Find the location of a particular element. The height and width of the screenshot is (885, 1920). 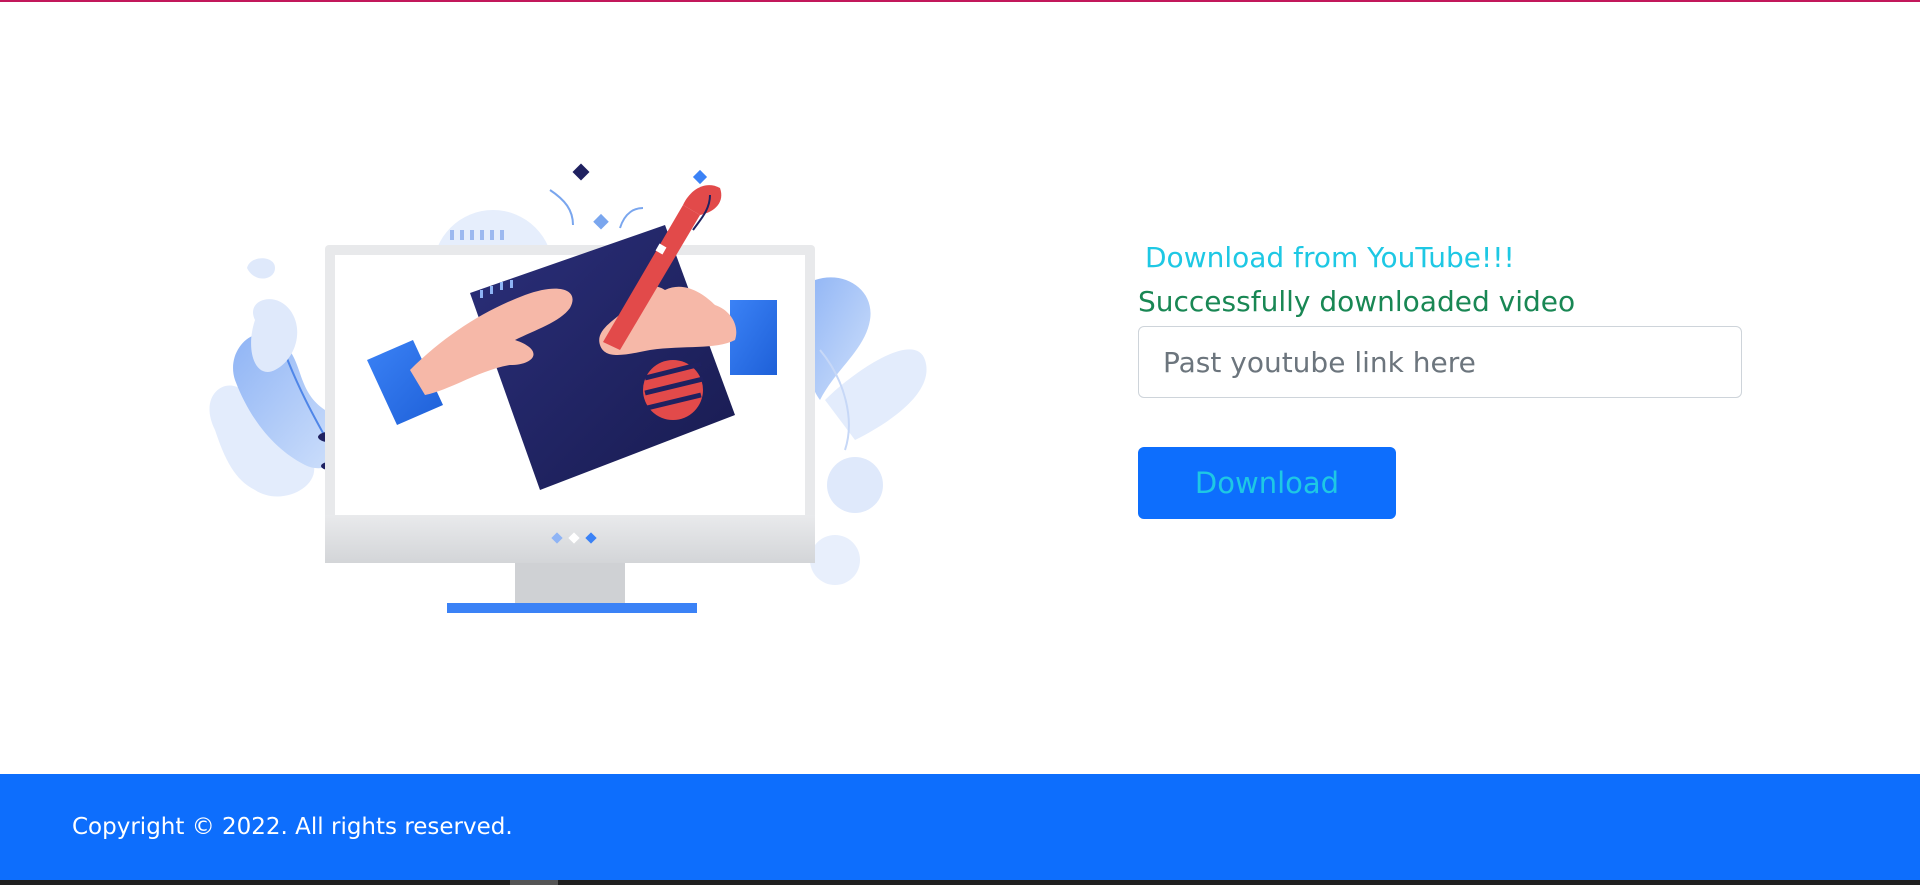

horizontal-scrollbar is located at coordinates (960, 882).